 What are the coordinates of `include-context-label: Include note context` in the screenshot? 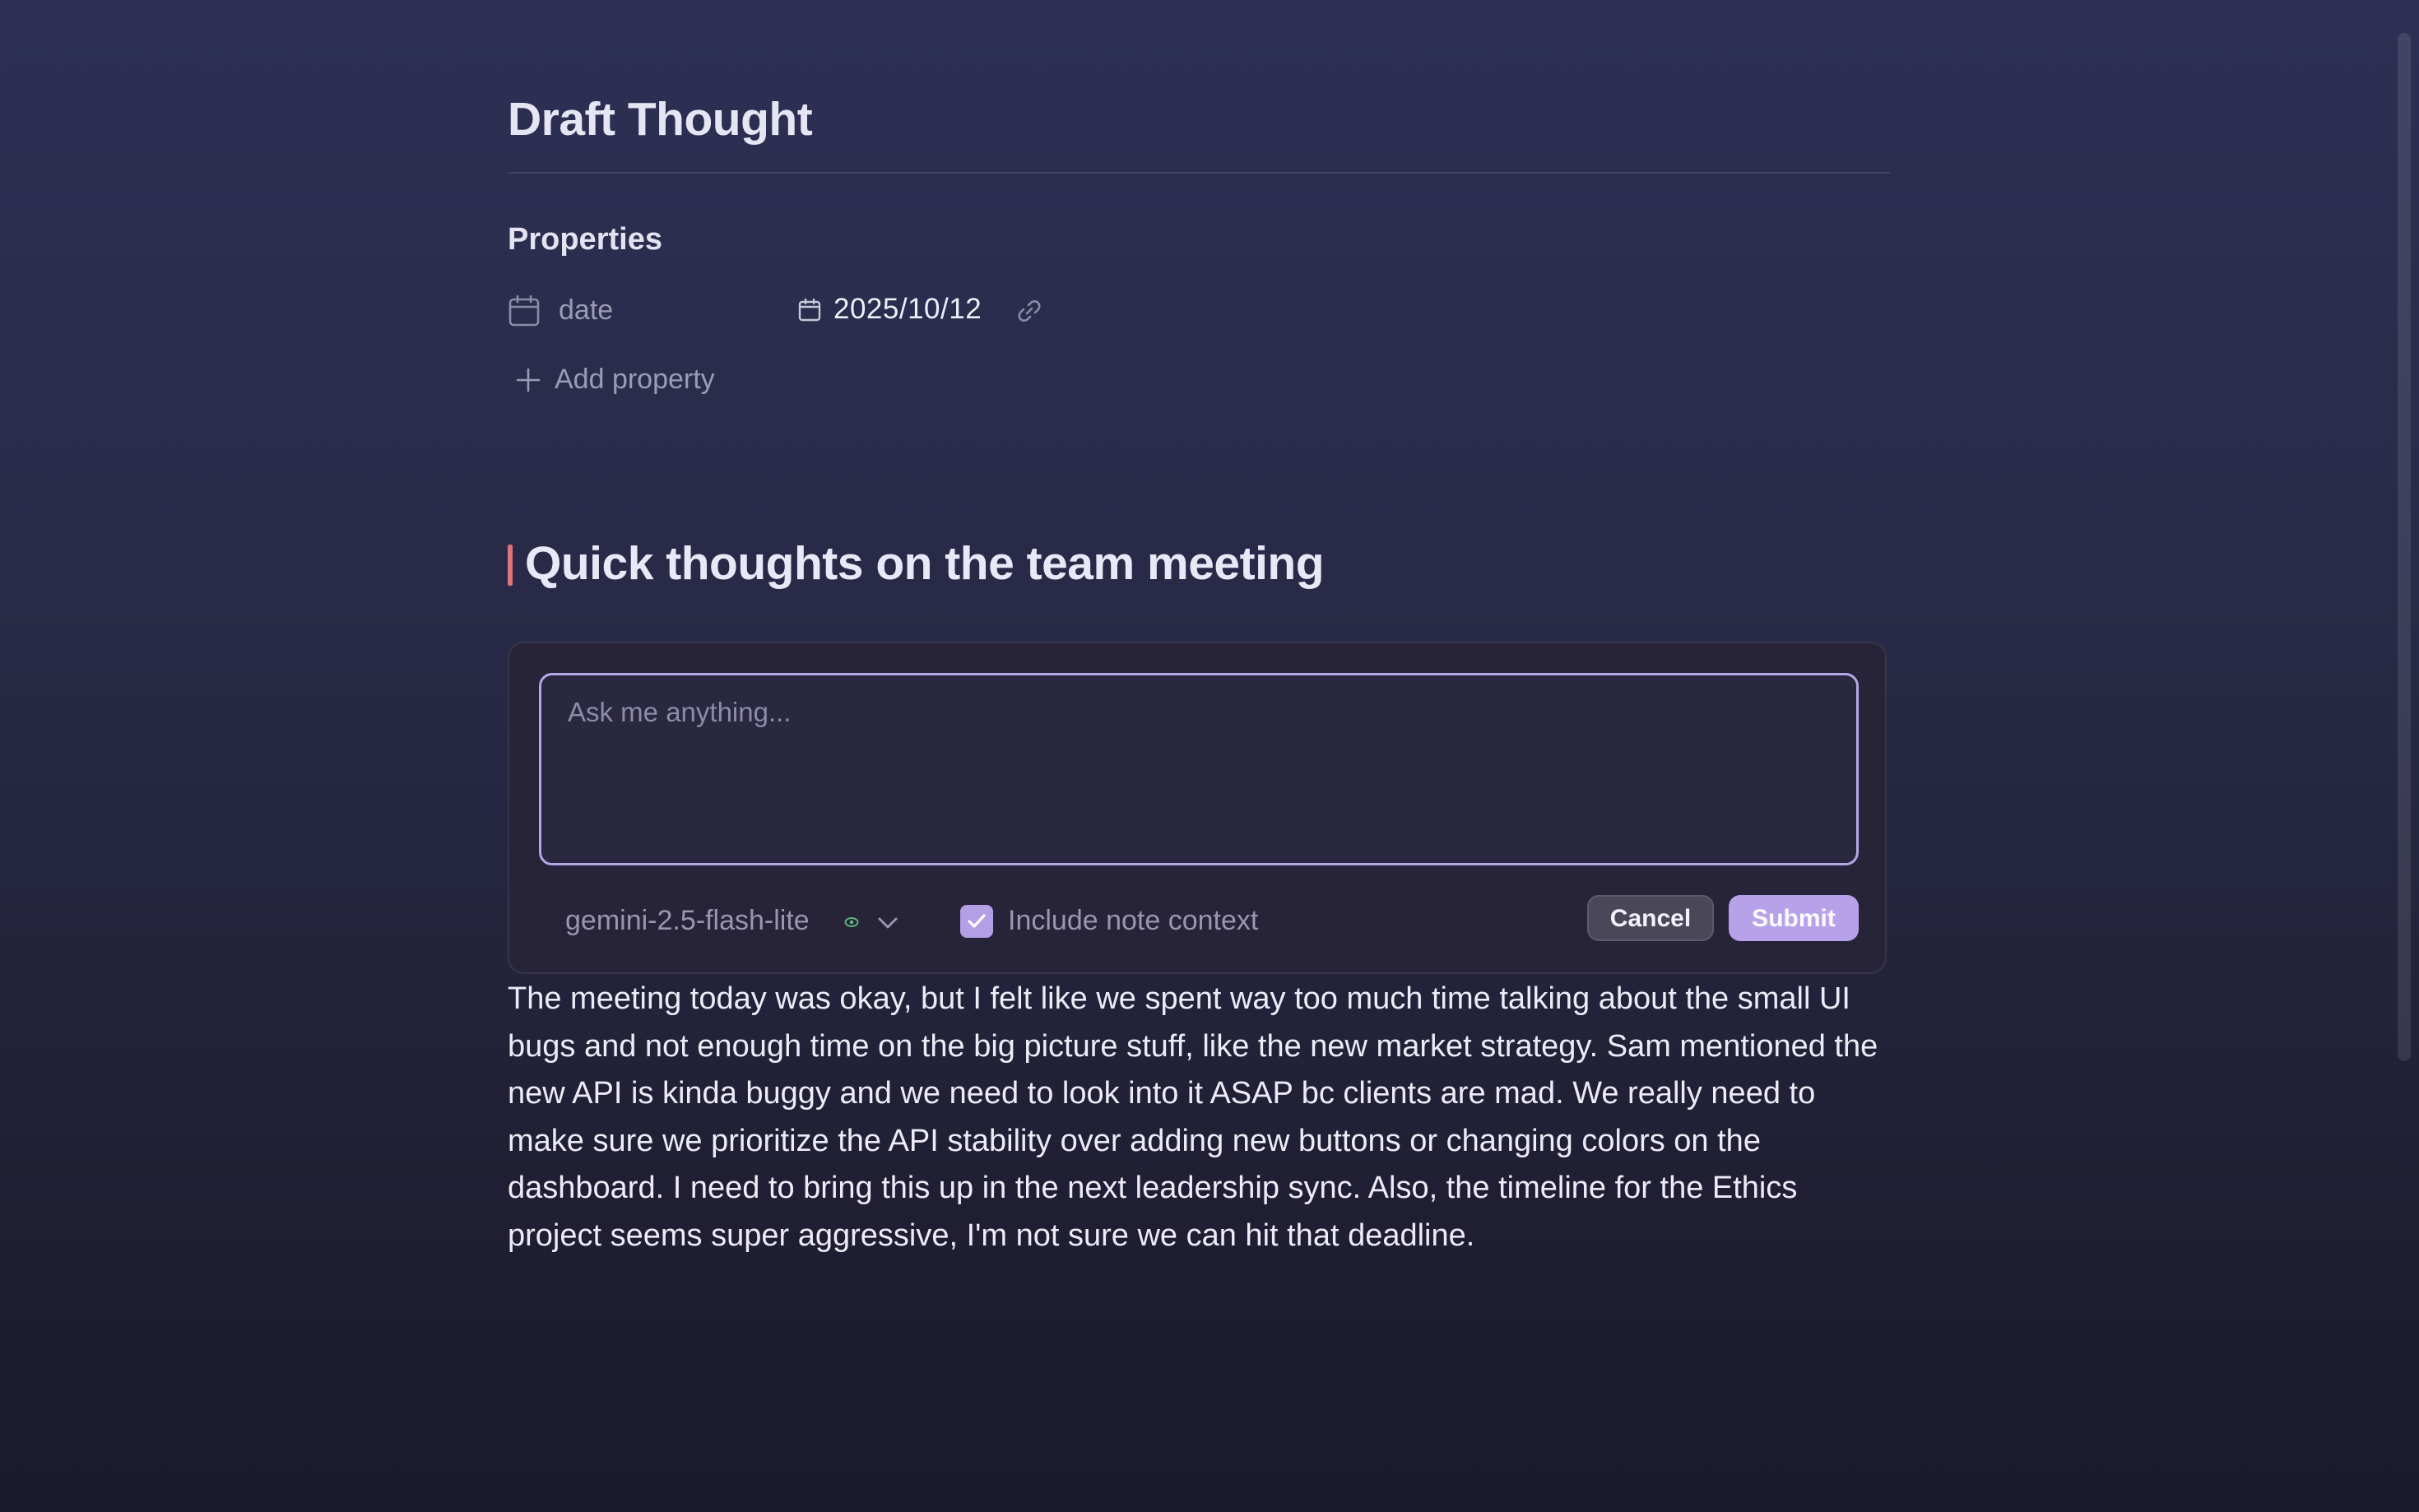 It's located at (1133, 921).